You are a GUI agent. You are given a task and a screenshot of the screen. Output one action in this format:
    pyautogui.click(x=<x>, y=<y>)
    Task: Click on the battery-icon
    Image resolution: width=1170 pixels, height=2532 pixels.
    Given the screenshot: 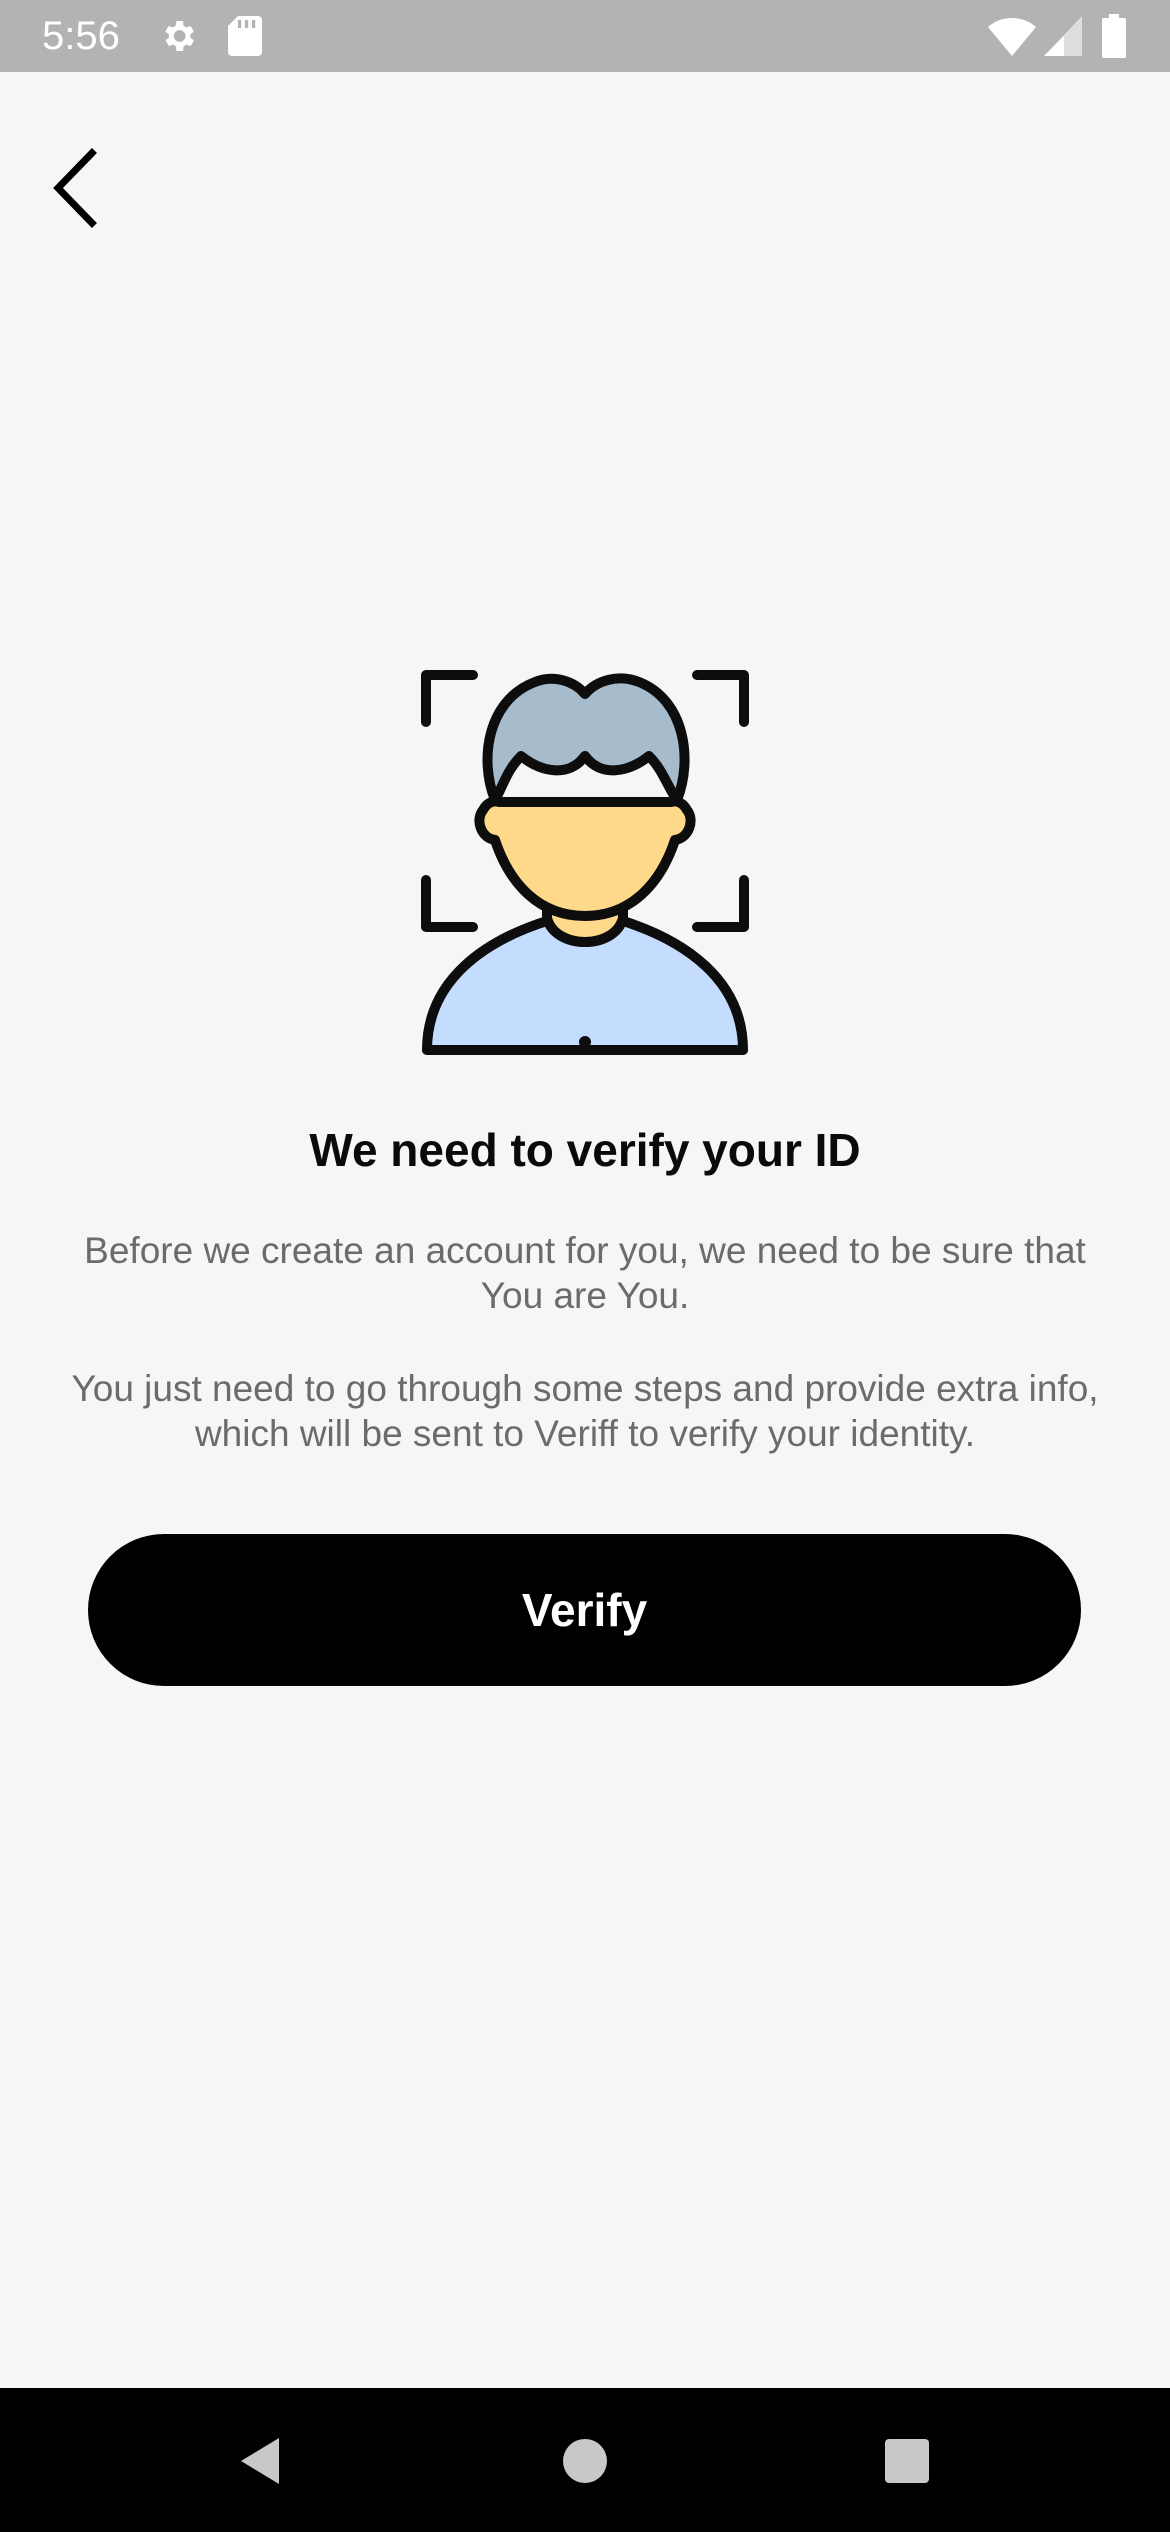 What is the action you would take?
    pyautogui.click(x=1114, y=38)
    